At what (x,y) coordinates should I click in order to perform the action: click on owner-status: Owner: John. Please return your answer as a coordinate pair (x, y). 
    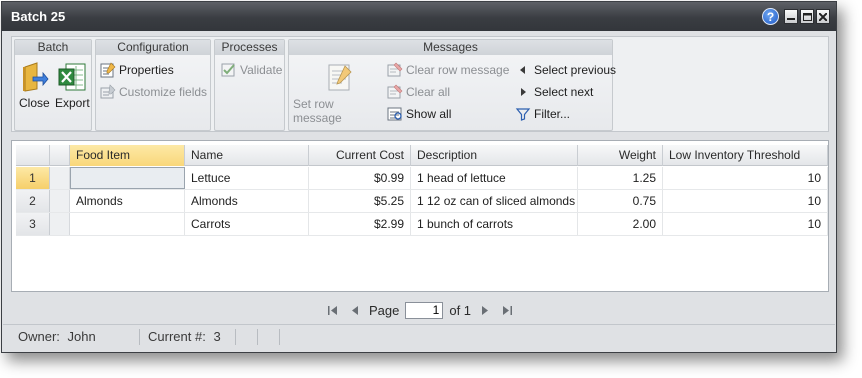
    Looking at the image, I should click on (71, 336).